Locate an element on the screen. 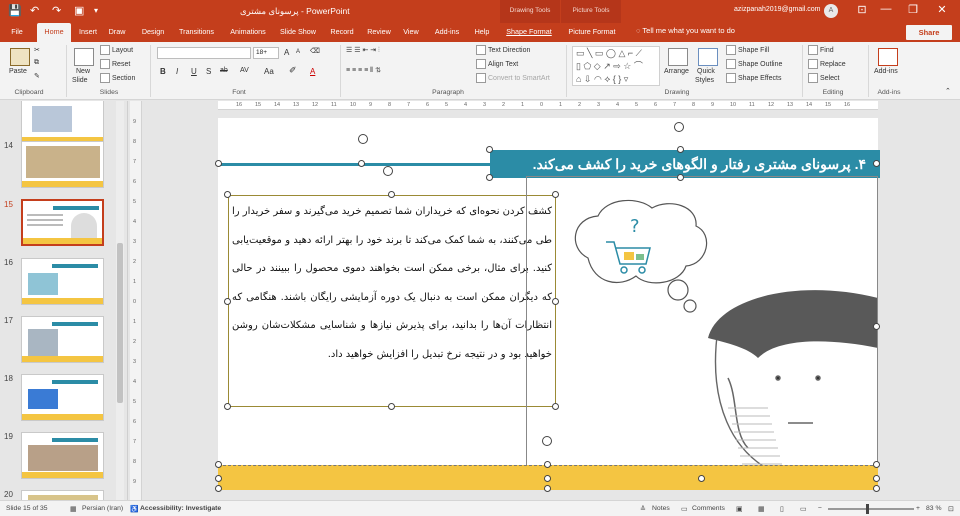 The height and width of the screenshot is (516, 960). strikethrough-button: ab is located at coordinates (224, 70).